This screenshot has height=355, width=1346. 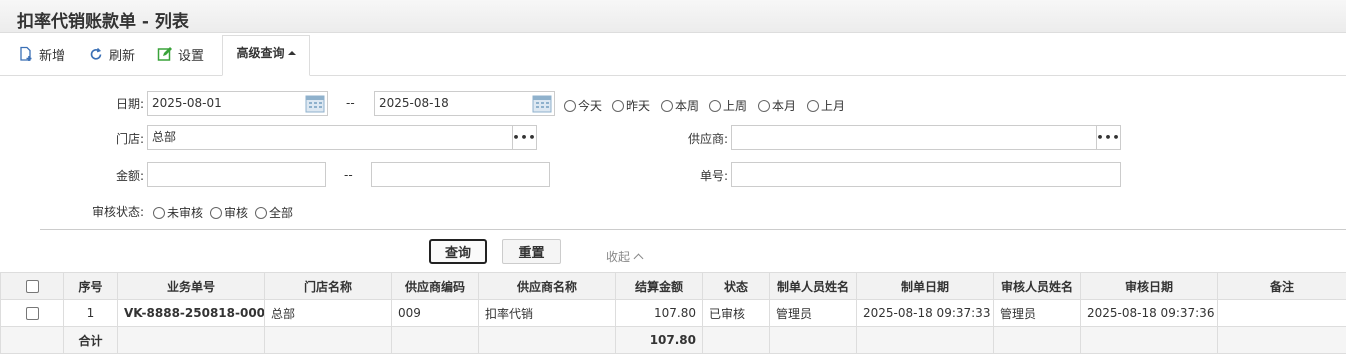 I want to click on radio-unaudited-label: 未审核, so click(x=185, y=213).